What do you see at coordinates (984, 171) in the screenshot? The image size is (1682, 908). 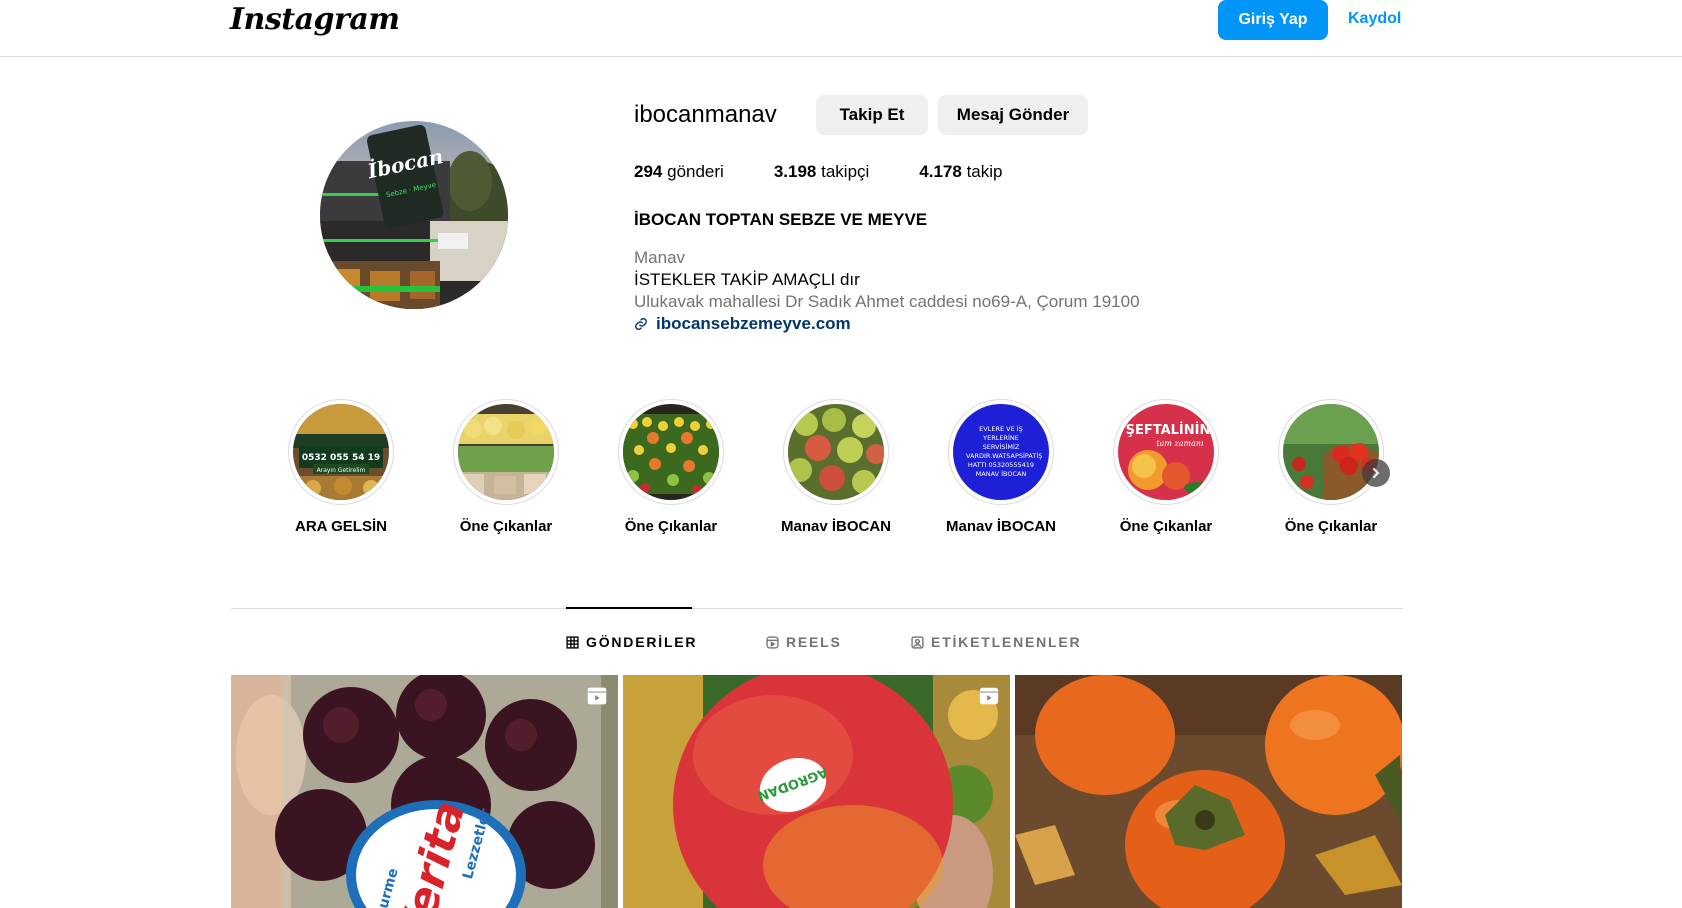 I see `following-stat-label: takip` at bounding box center [984, 171].